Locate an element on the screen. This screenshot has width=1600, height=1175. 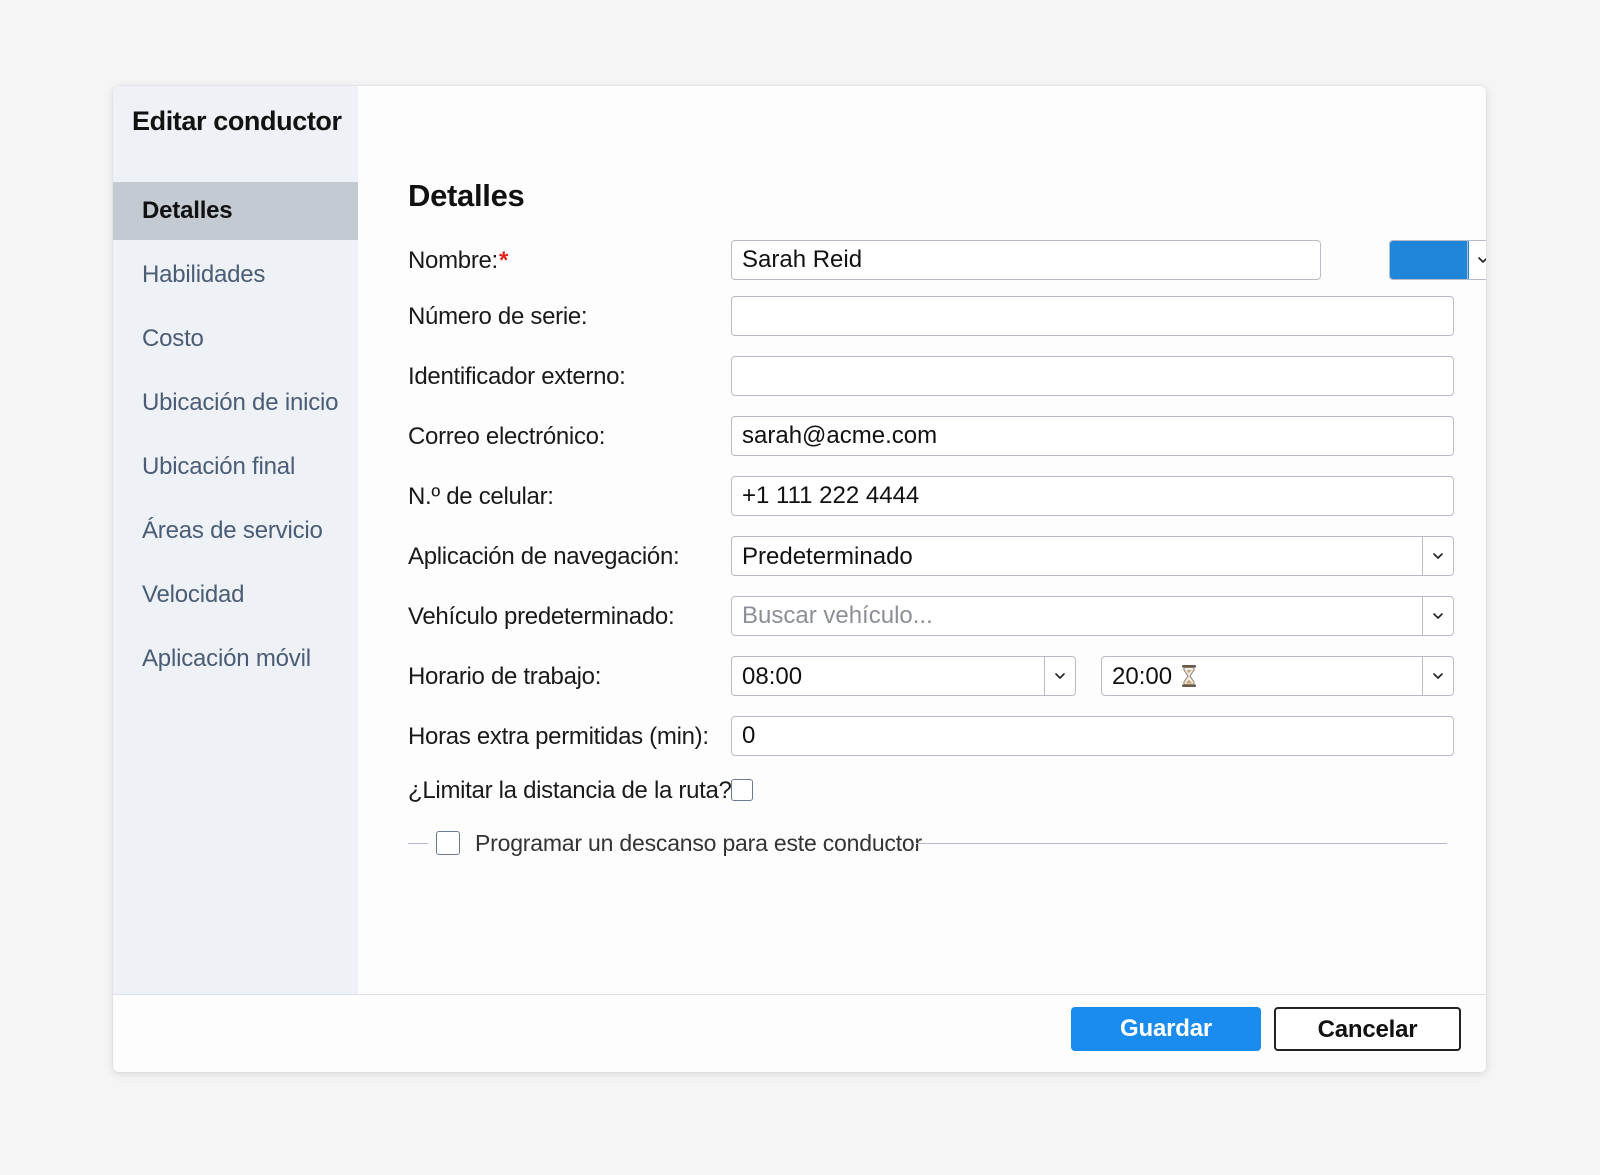
work-hours-row: Horario de trabajo: 08:00 20:00 is located at coordinates (938, 677).